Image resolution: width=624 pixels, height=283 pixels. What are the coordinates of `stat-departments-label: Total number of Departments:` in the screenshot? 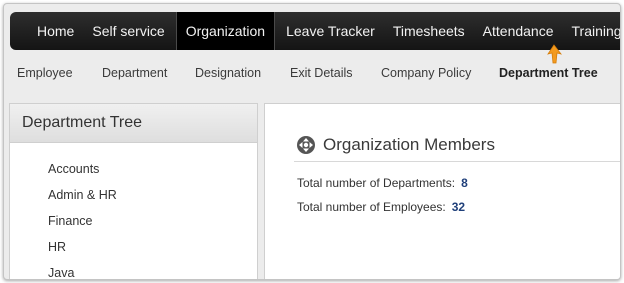 It's located at (376, 183).